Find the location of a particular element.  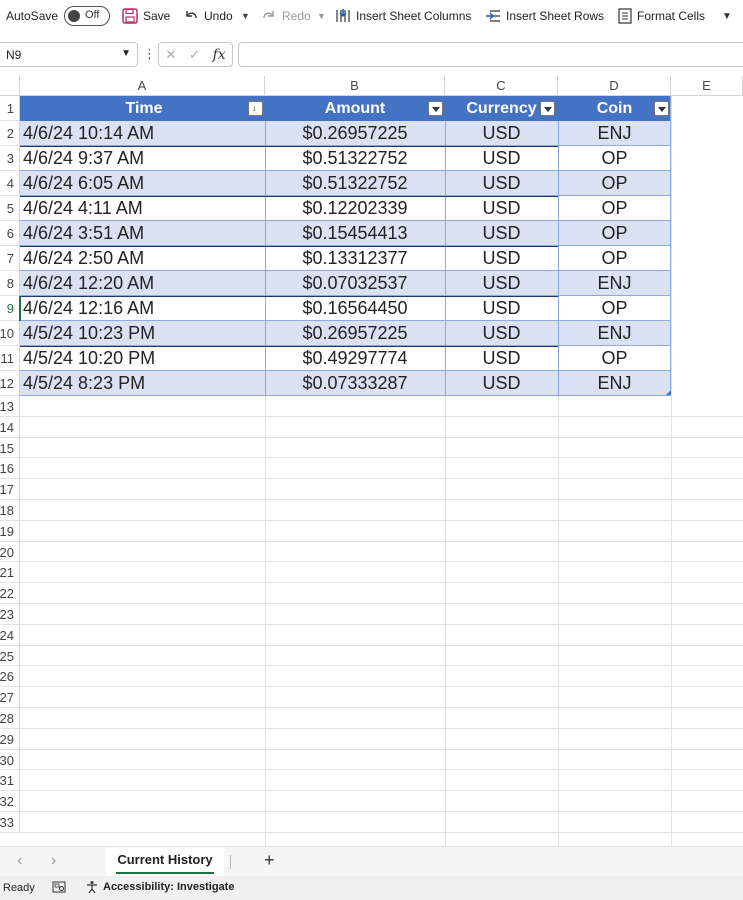

row-header: 26 is located at coordinates (10, 677).